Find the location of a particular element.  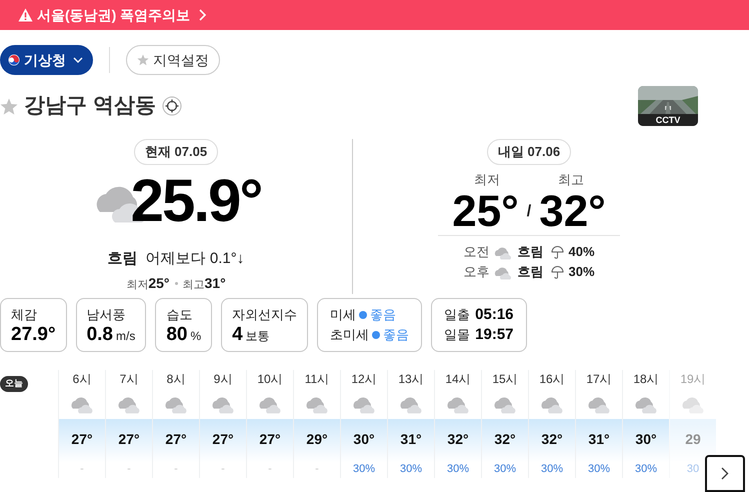

stat-label: 체감 is located at coordinates (24, 315).